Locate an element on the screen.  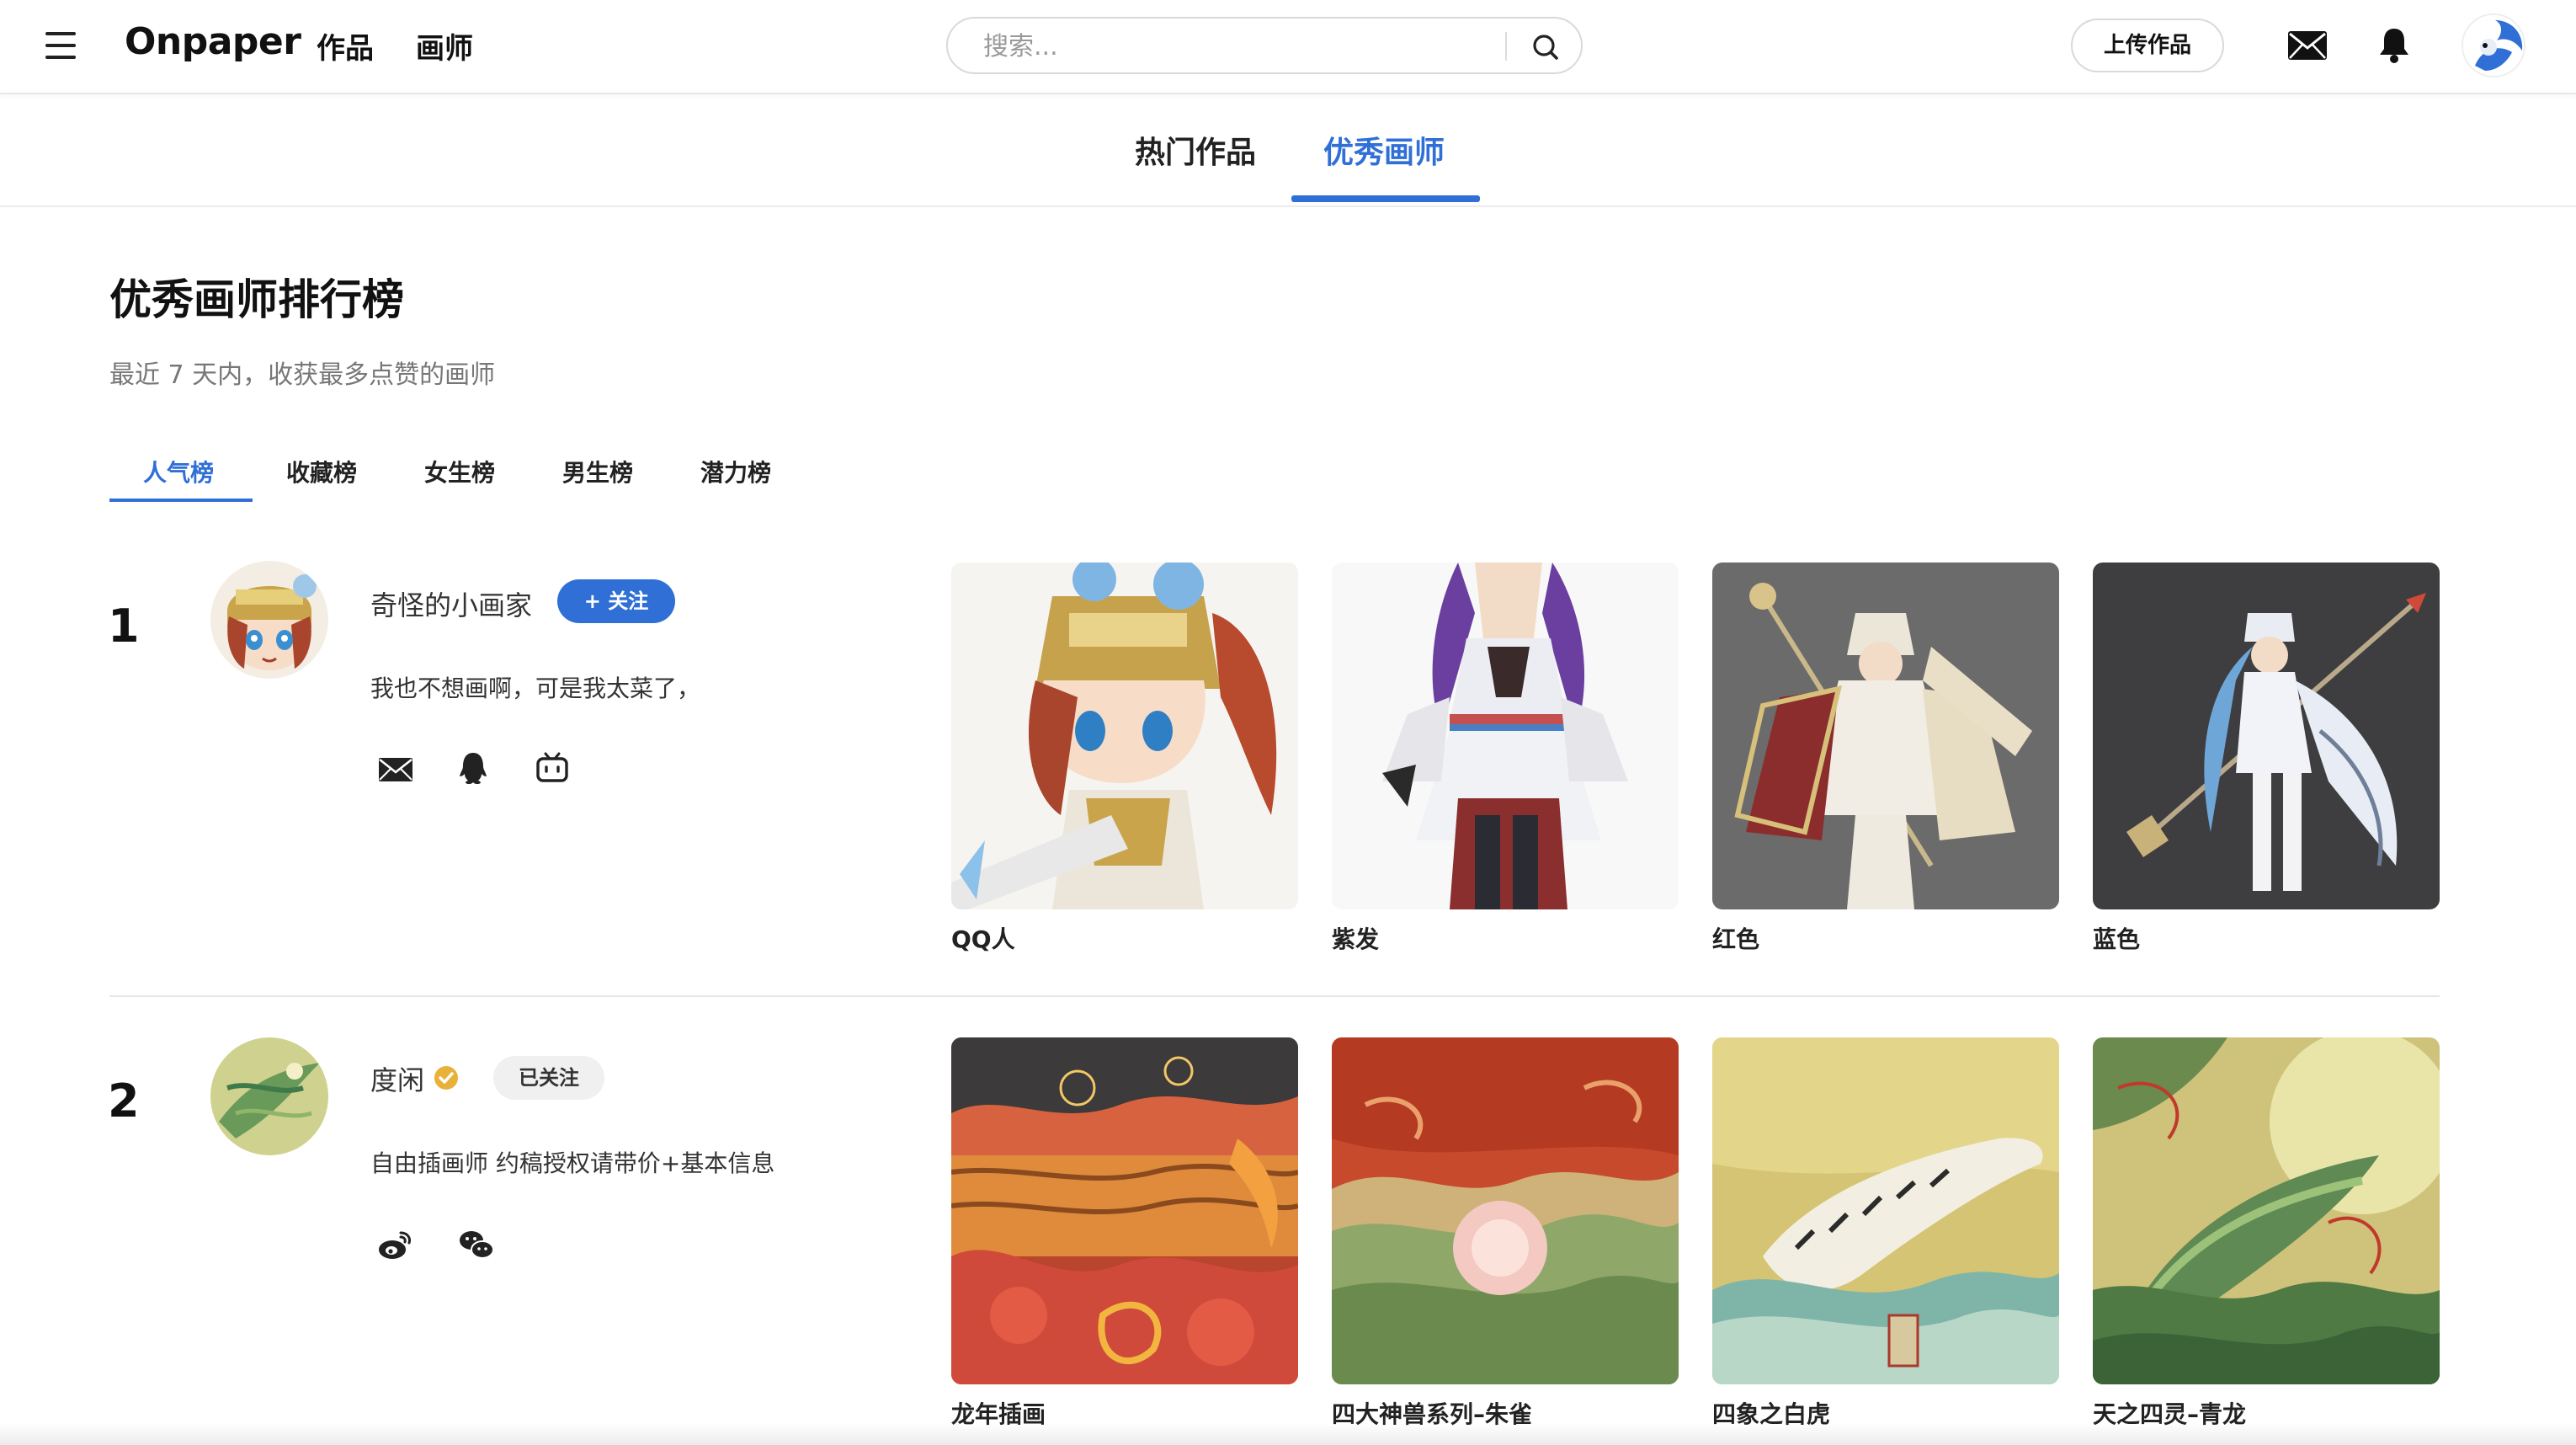
wechat-icon is located at coordinates (477, 1244).